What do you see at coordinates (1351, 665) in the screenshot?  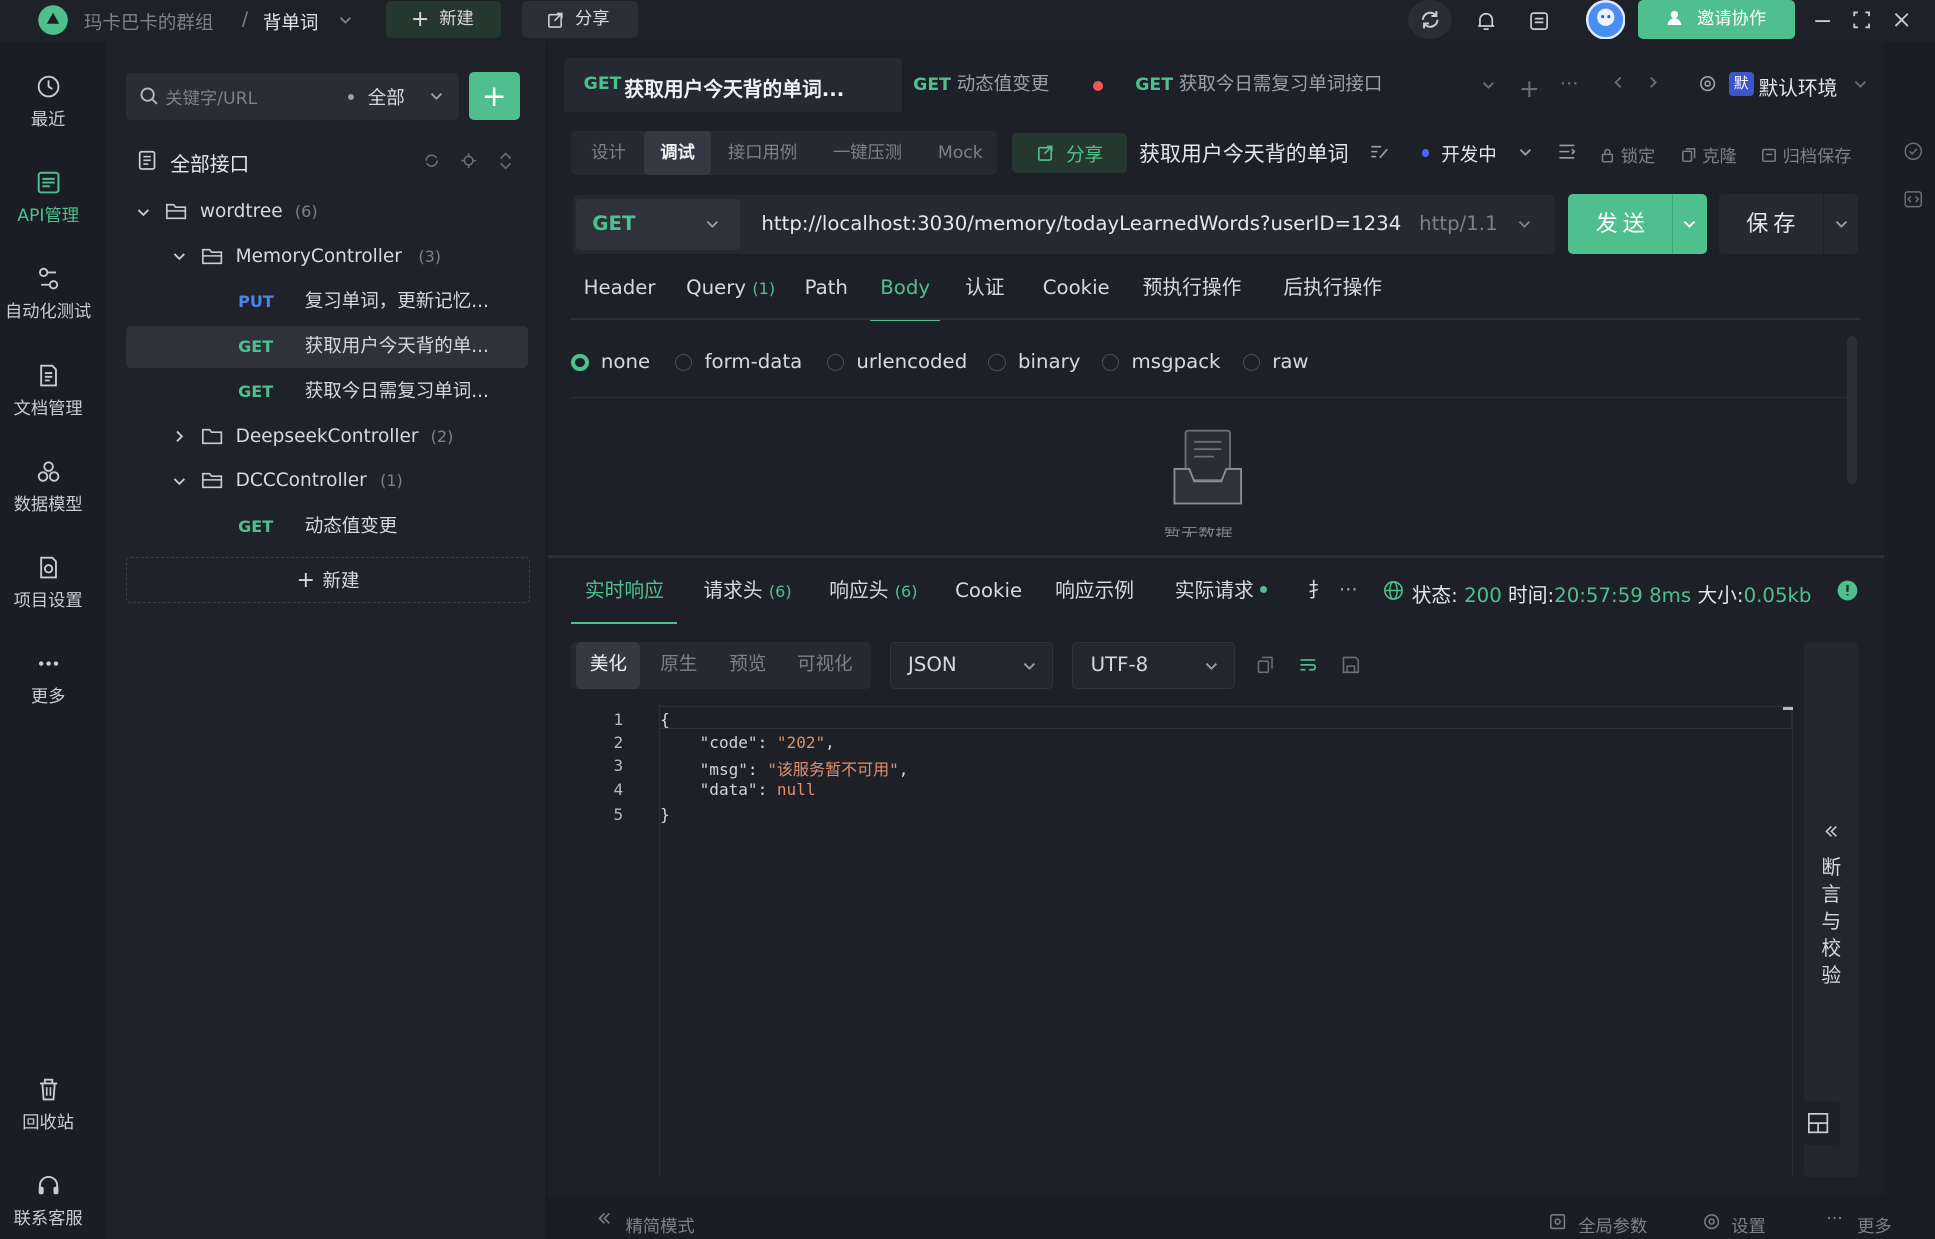 I see `save-file-icon` at bounding box center [1351, 665].